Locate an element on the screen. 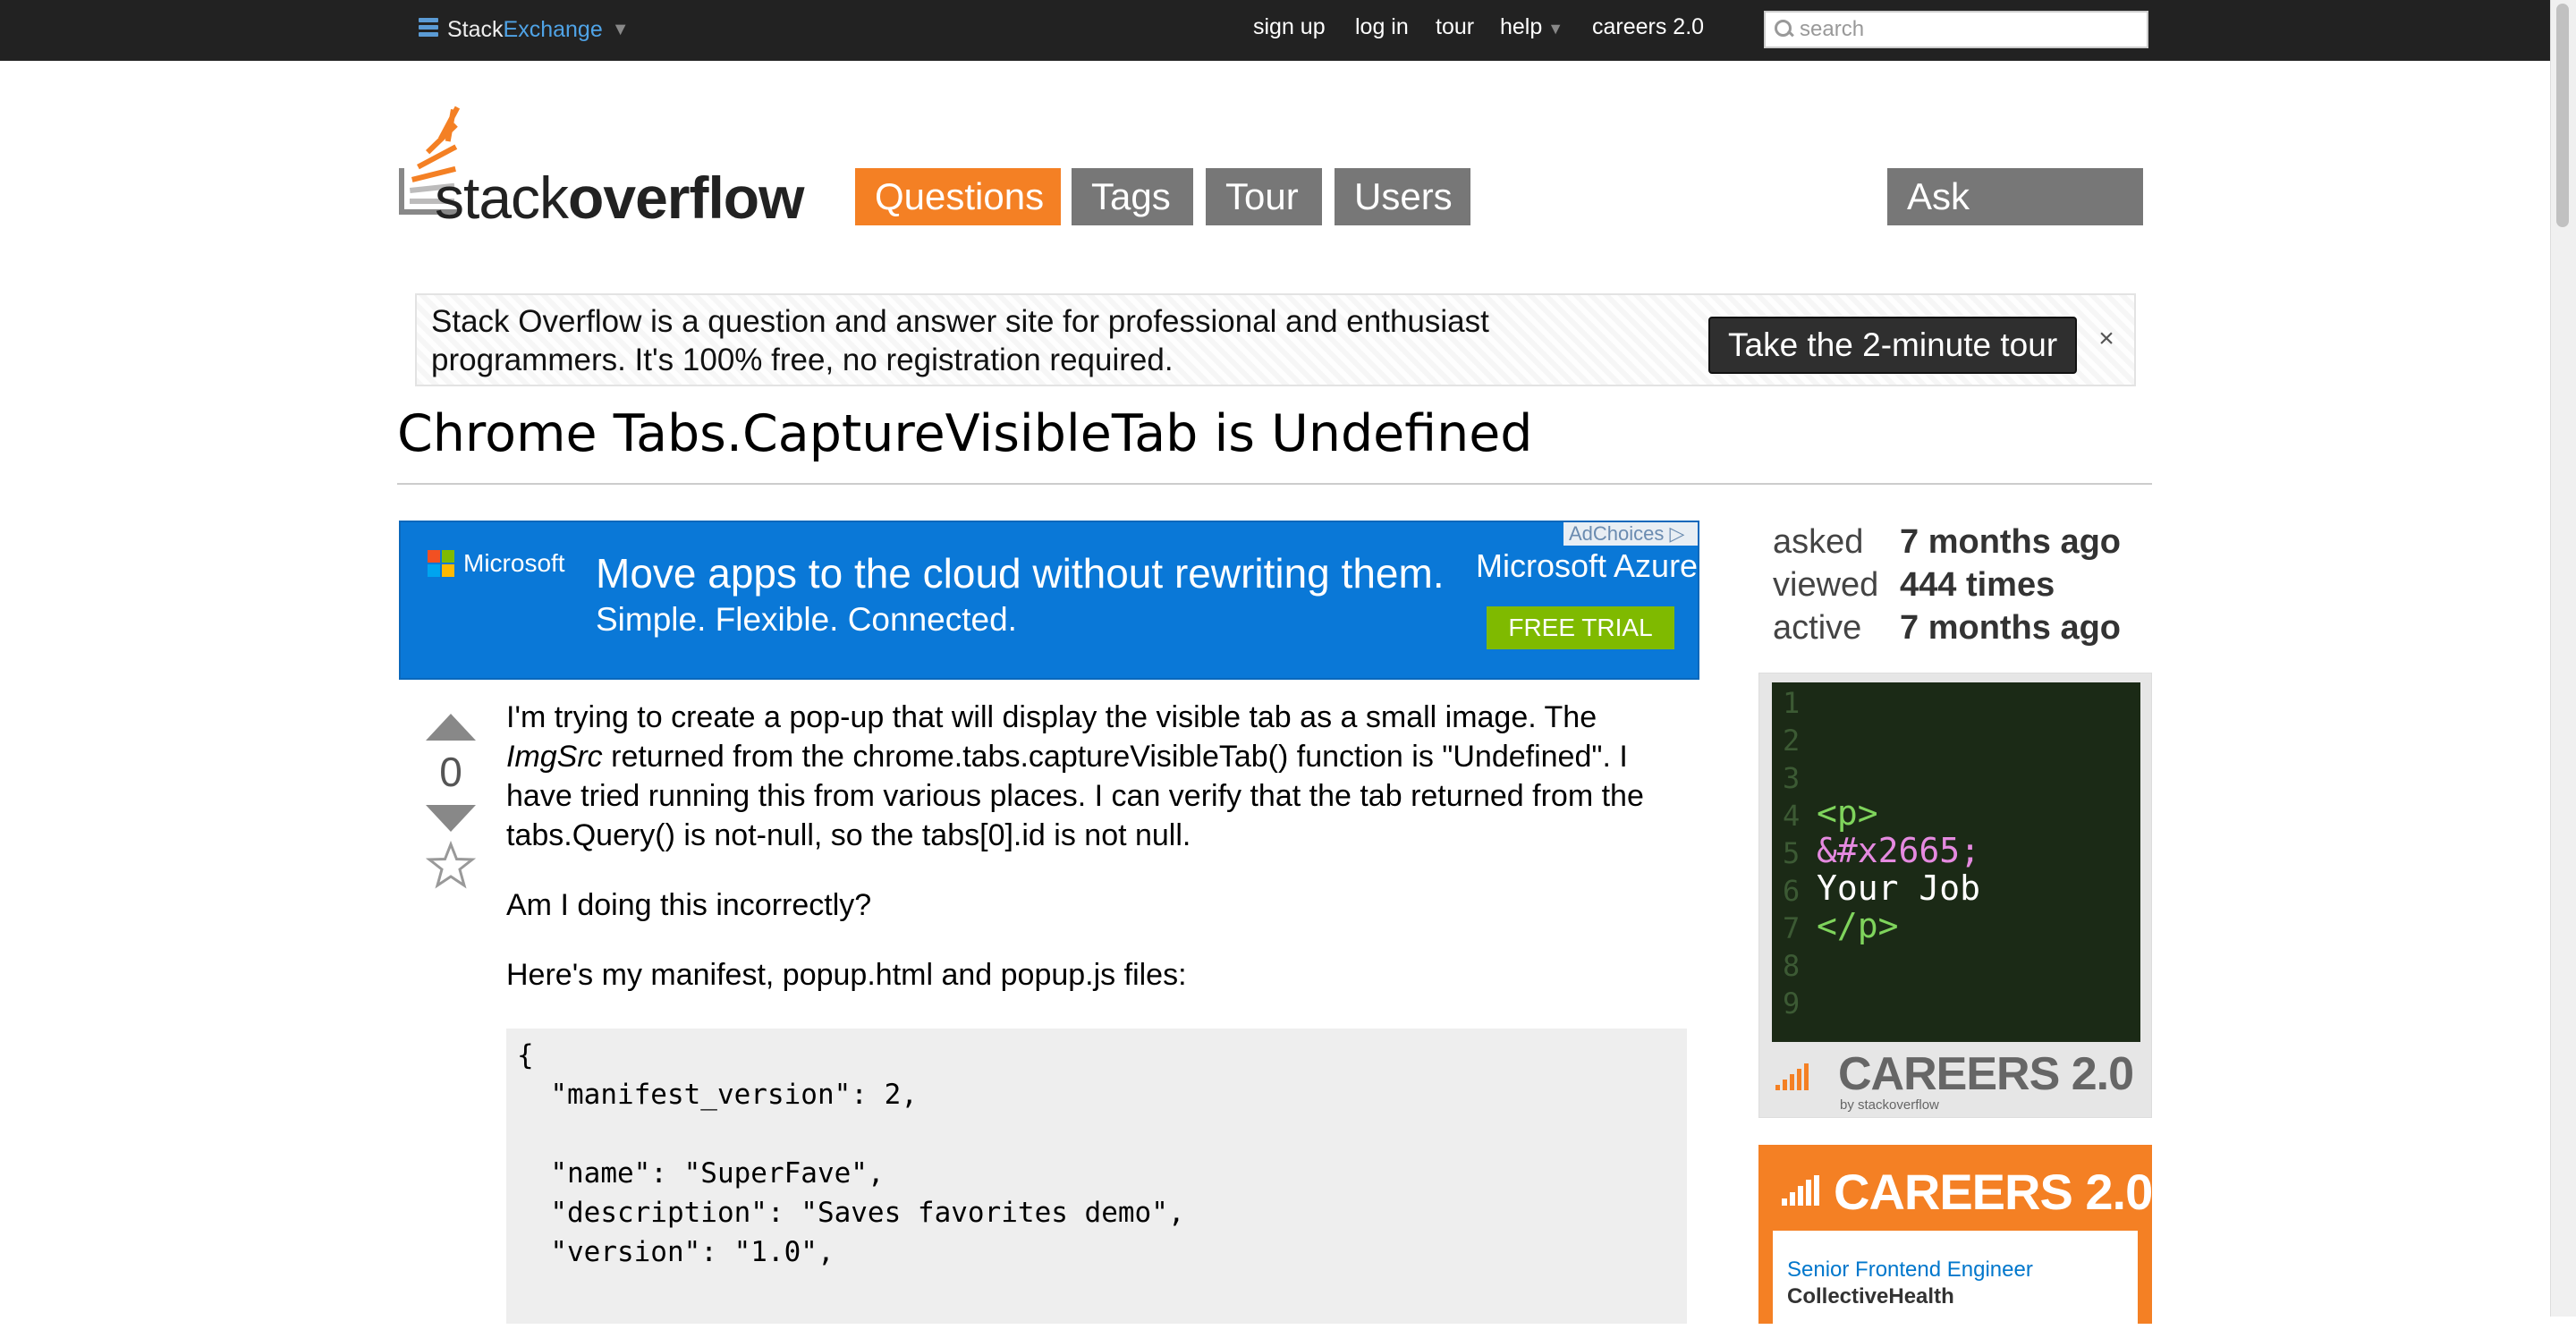  viewed-label: viewed is located at coordinates (1826, 585).